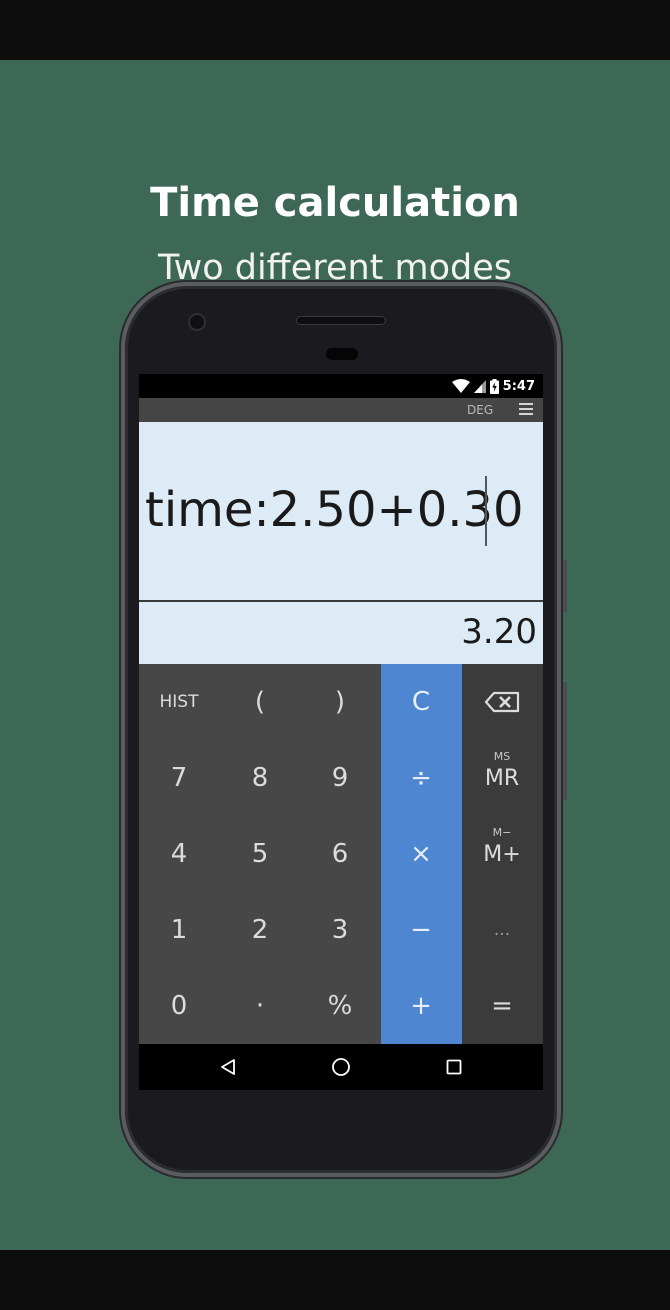 The image size is (670, 1310). I want to click on memory-recall-label: MR, so click(502, 778).